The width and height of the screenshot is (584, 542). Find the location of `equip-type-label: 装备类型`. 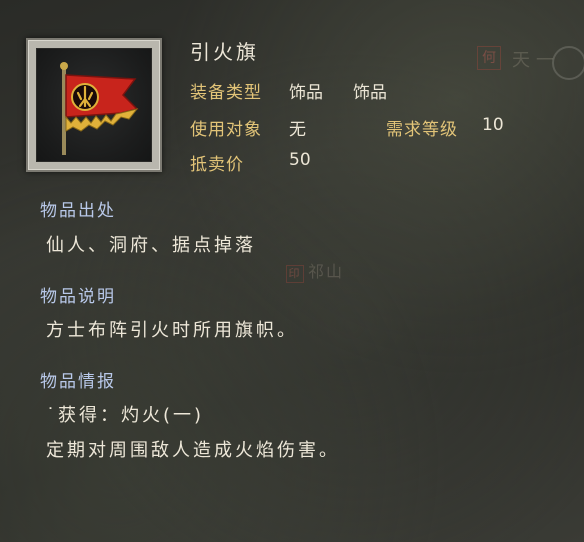

equip-type-label: 装备类型 is located at coordinates (226, 93).